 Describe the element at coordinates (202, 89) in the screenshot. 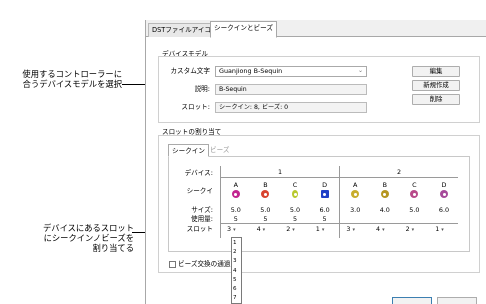

I see `description-label: 説明:` at that location.